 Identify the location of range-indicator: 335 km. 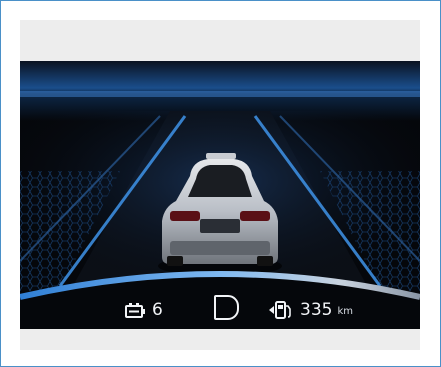
(311, 310).